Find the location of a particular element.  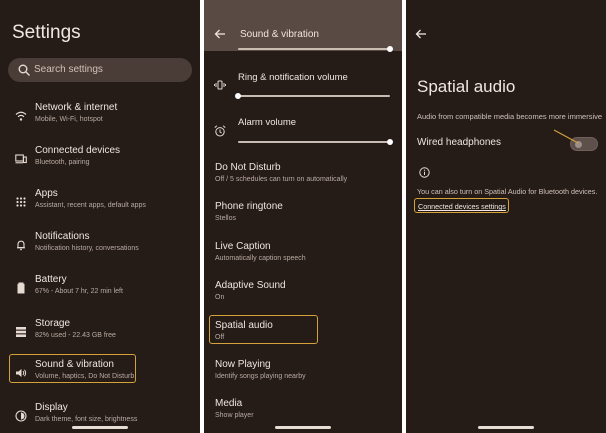

media-volume-knob is located at coordinates (390, 49).